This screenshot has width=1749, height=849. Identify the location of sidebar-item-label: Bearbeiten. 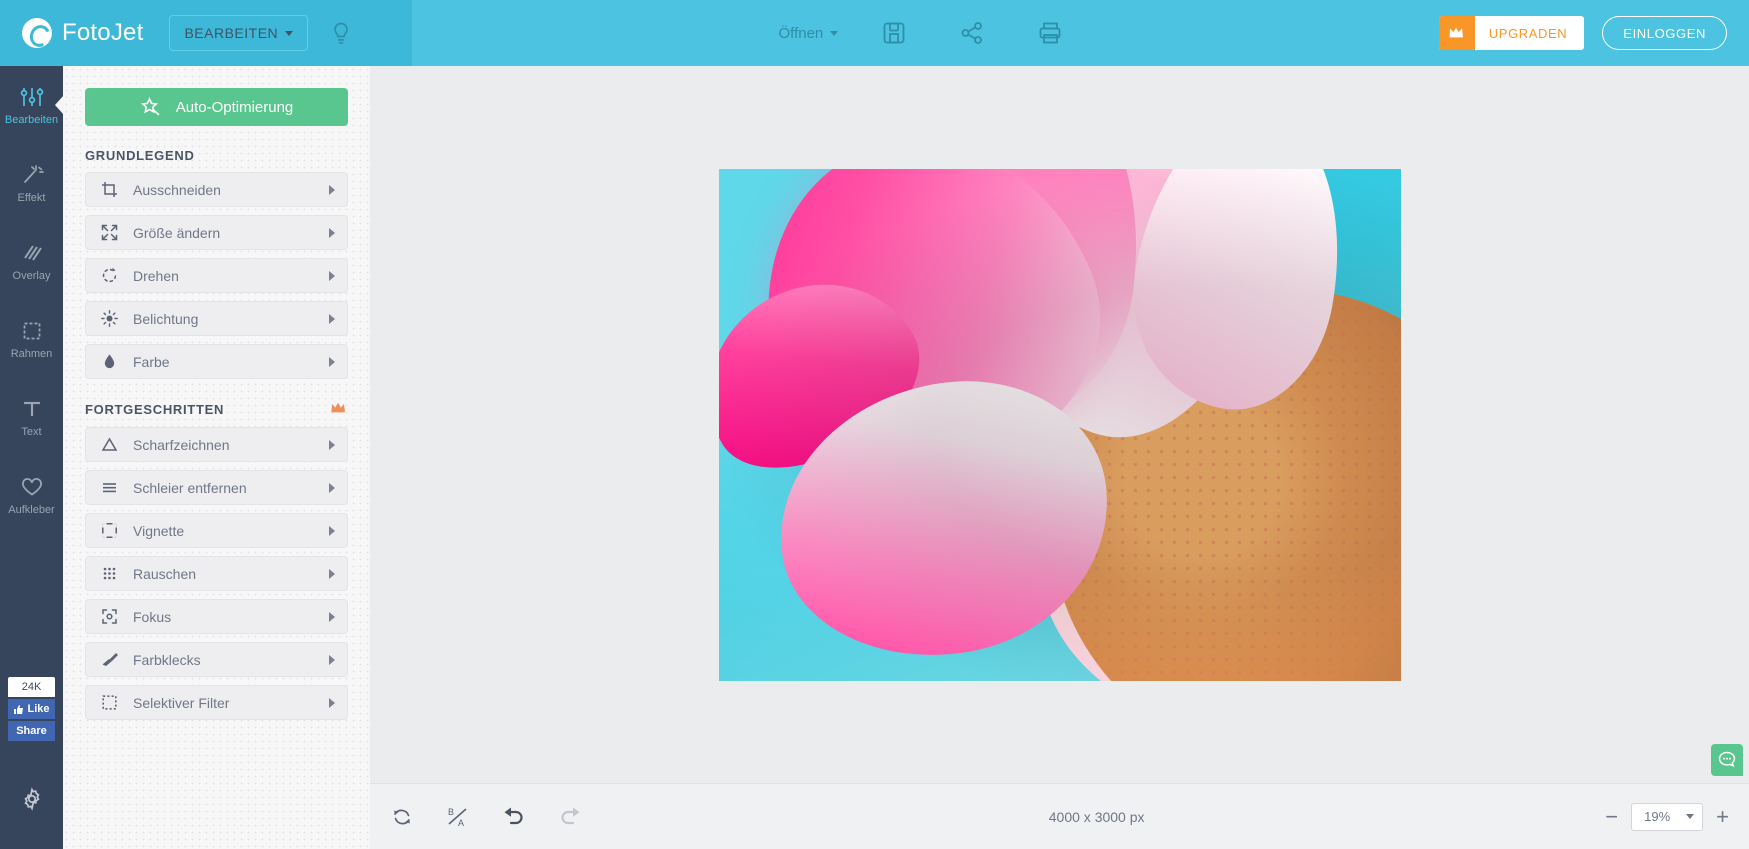
(31, 119).